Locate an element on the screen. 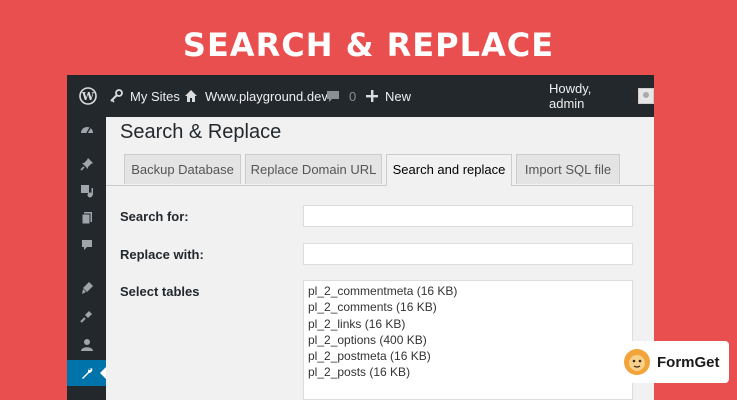 Image resolution: width=737 pixels, height=400 pixels. svg-text: W is located at coordinates (88, 96).